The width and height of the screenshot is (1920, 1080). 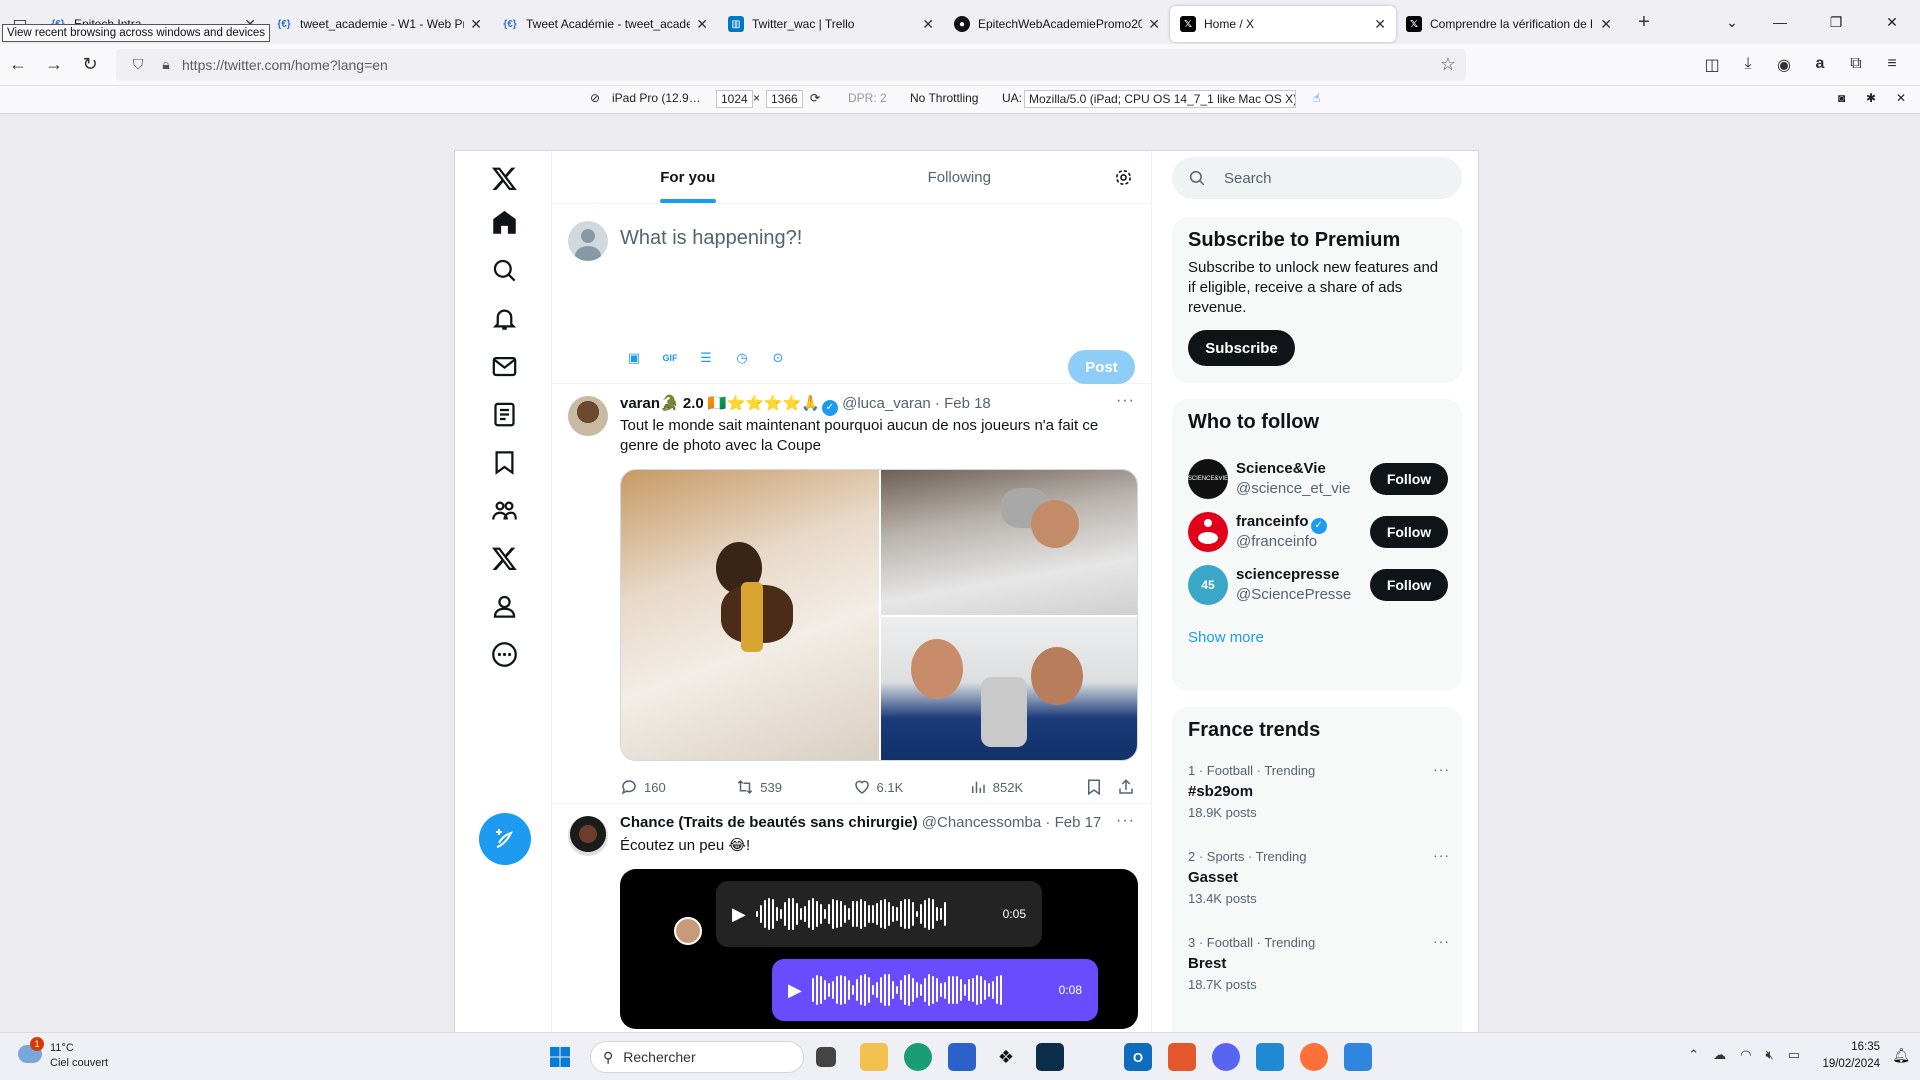 What do you see at coordinates (504, 558) in the screenshot?
I see `premium-x-icon` at bounding box center [504, 558].